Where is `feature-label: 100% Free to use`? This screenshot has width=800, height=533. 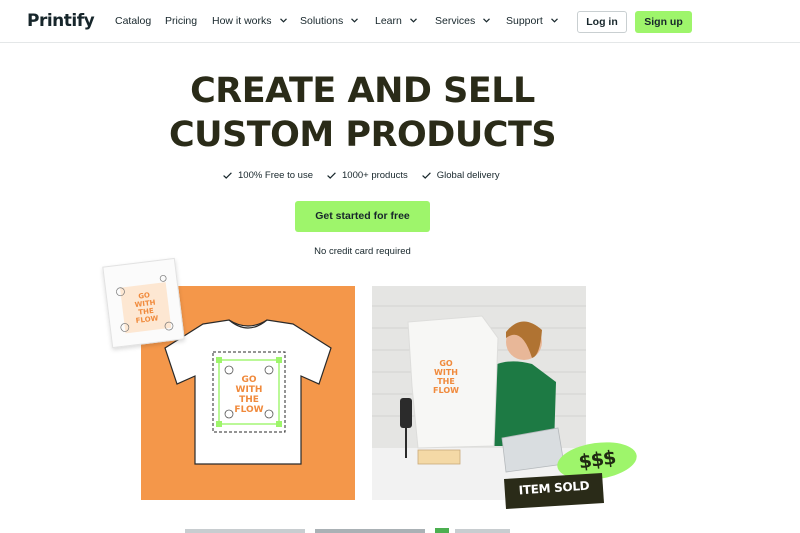
feature-label: 100% Free to use is located at coordinates (275, 175).